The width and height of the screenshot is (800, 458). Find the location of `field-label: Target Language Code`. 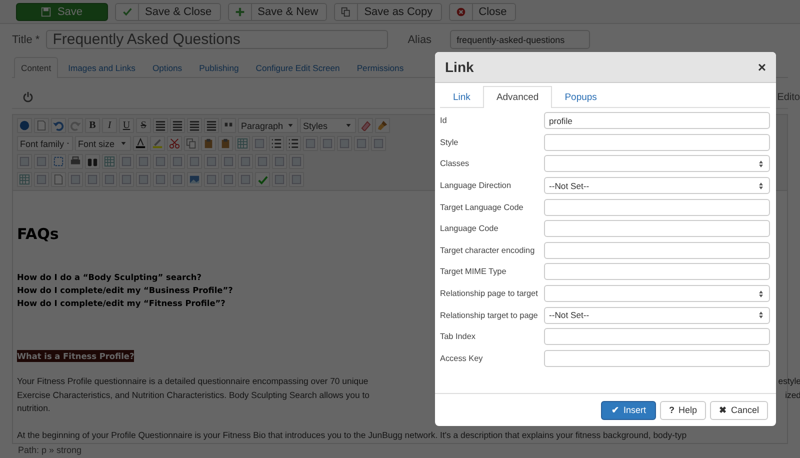

field-label: Target Language Code is located at coordinates (482, 207).